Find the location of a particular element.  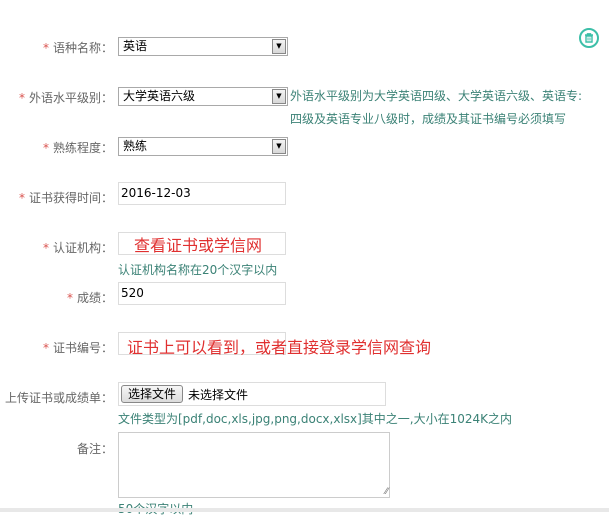

level-hint-1: 外语水平级别为大学英语四级、大学英语六级、英语专: is located at coordinates (436, 96).